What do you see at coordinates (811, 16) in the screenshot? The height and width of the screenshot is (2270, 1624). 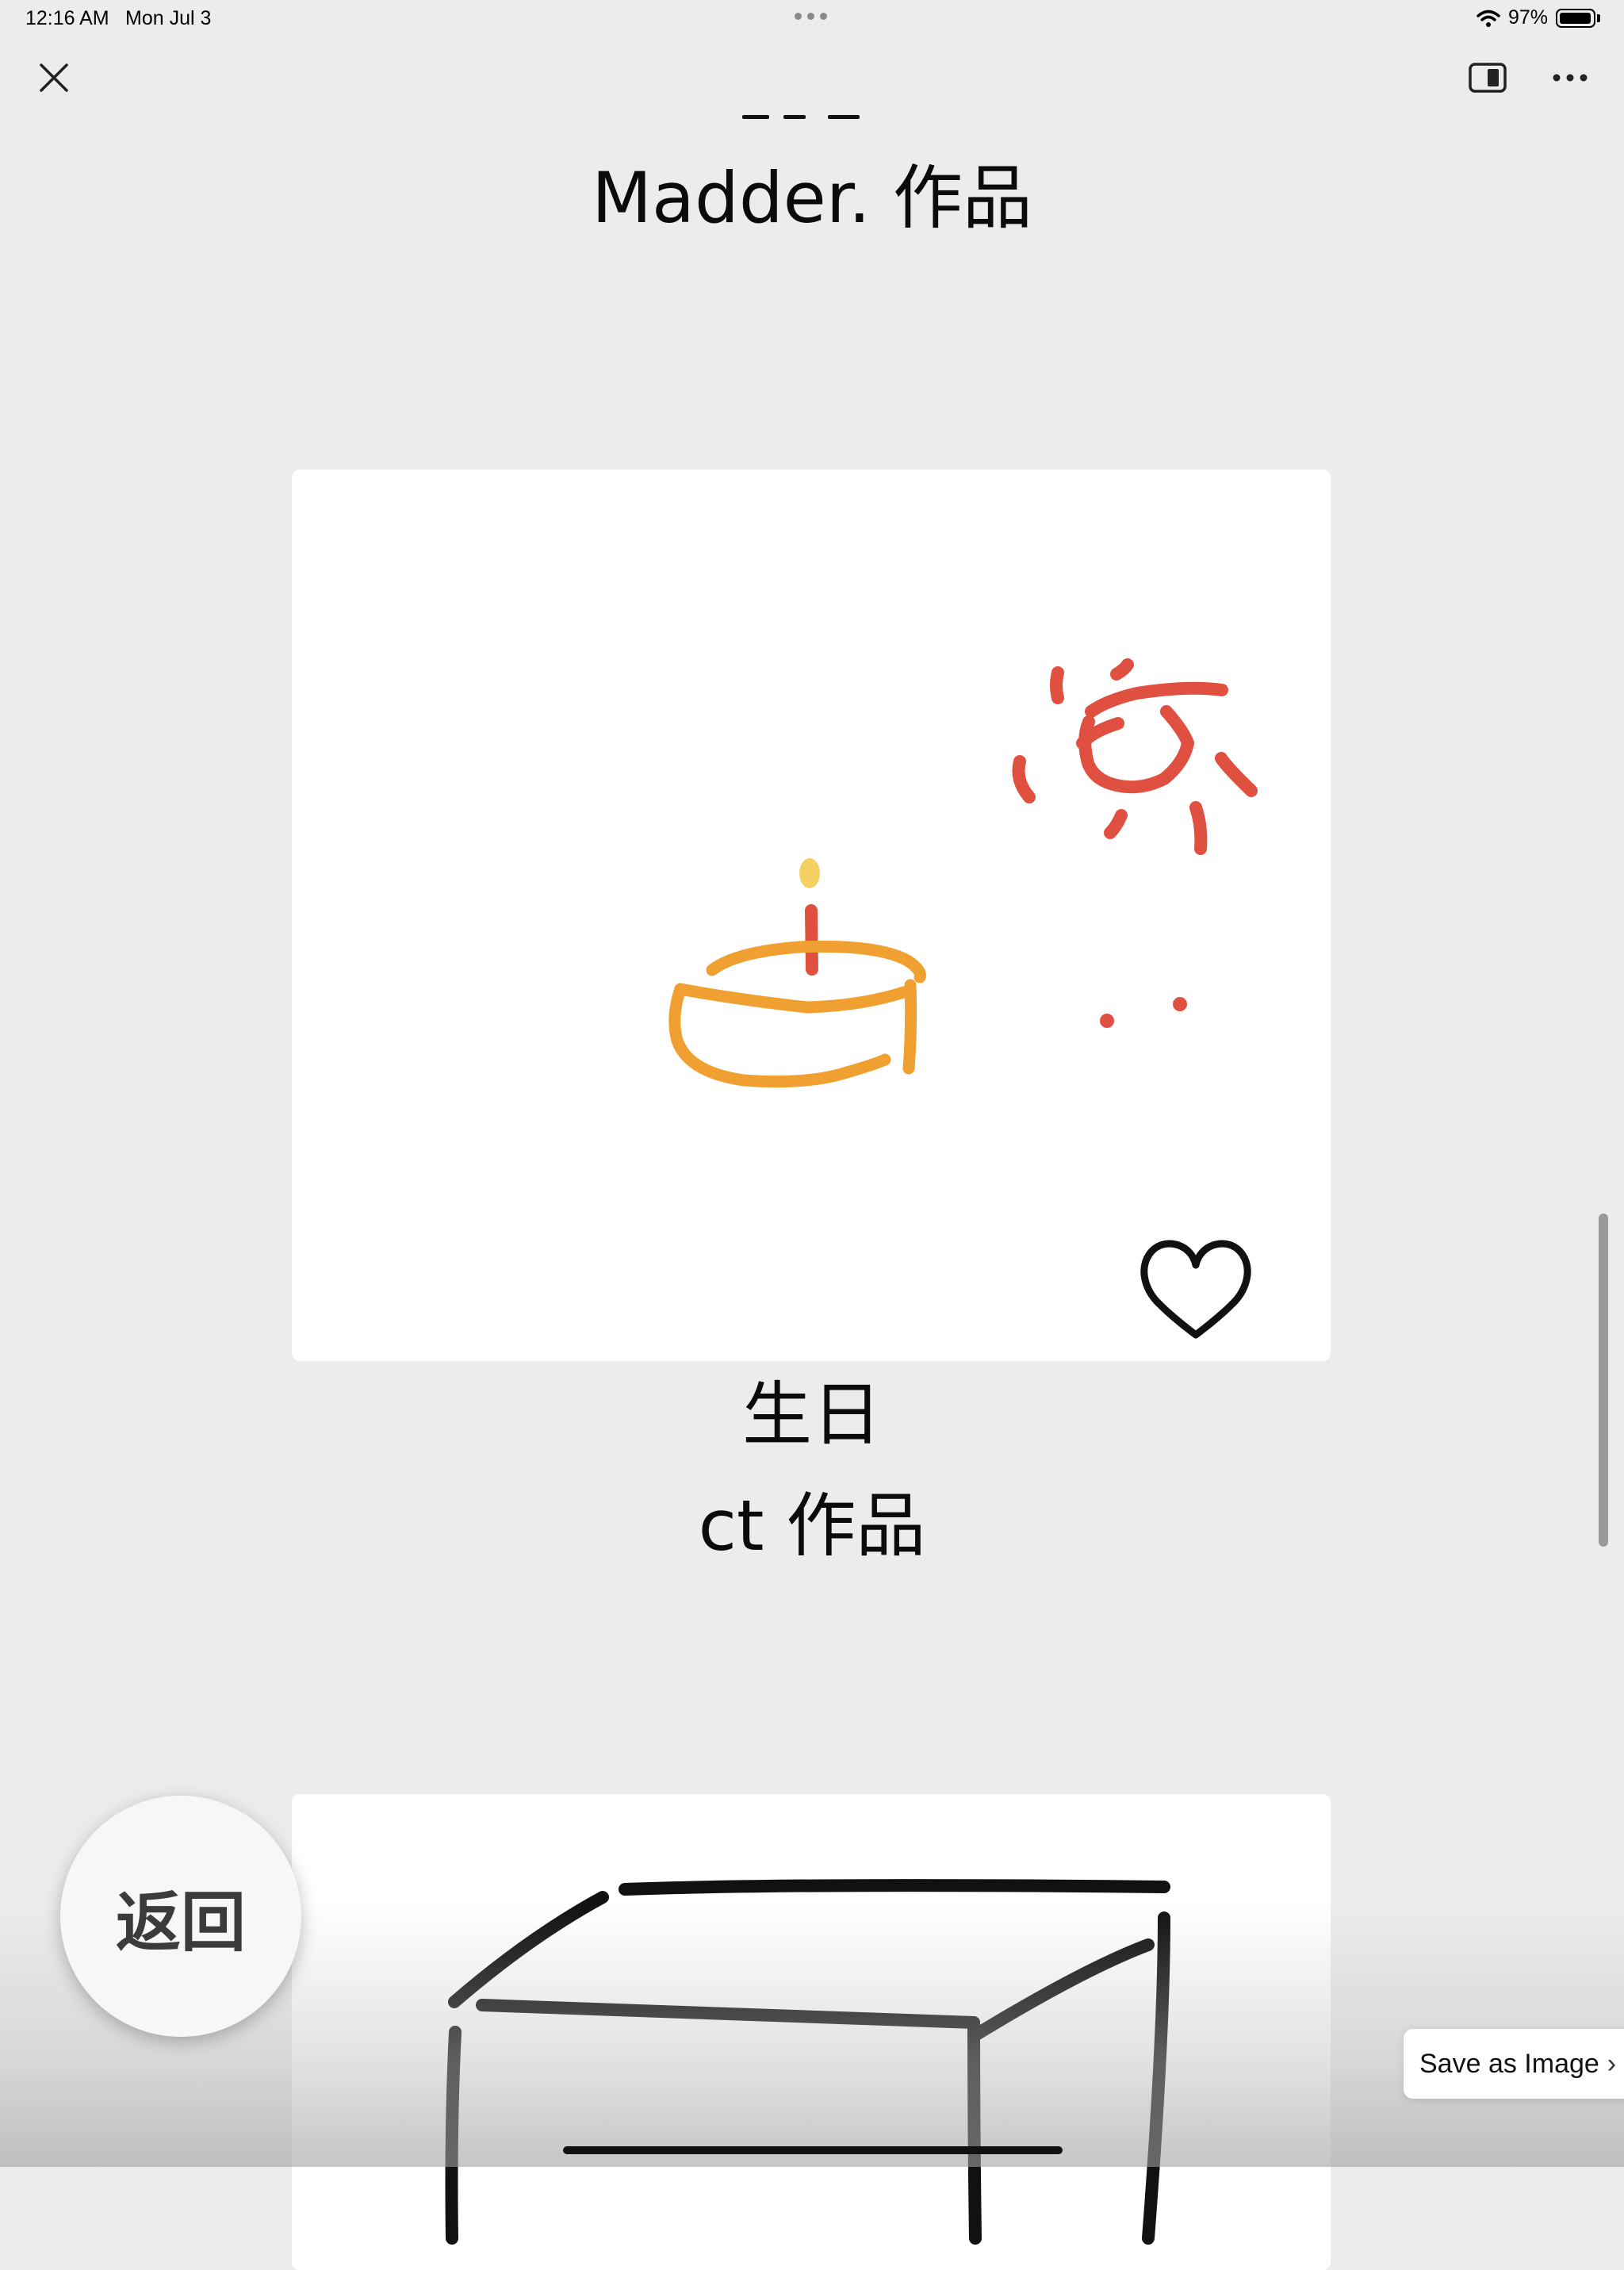 I see `multitasking-dots-icon` at bounding box center [811, 16].